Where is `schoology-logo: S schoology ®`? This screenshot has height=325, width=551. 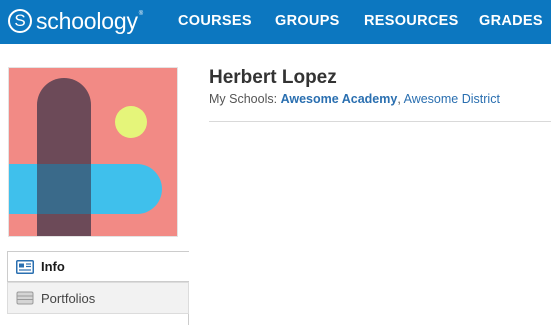
schoology-logo: S schoology ® is located at coordinates (75, 21).